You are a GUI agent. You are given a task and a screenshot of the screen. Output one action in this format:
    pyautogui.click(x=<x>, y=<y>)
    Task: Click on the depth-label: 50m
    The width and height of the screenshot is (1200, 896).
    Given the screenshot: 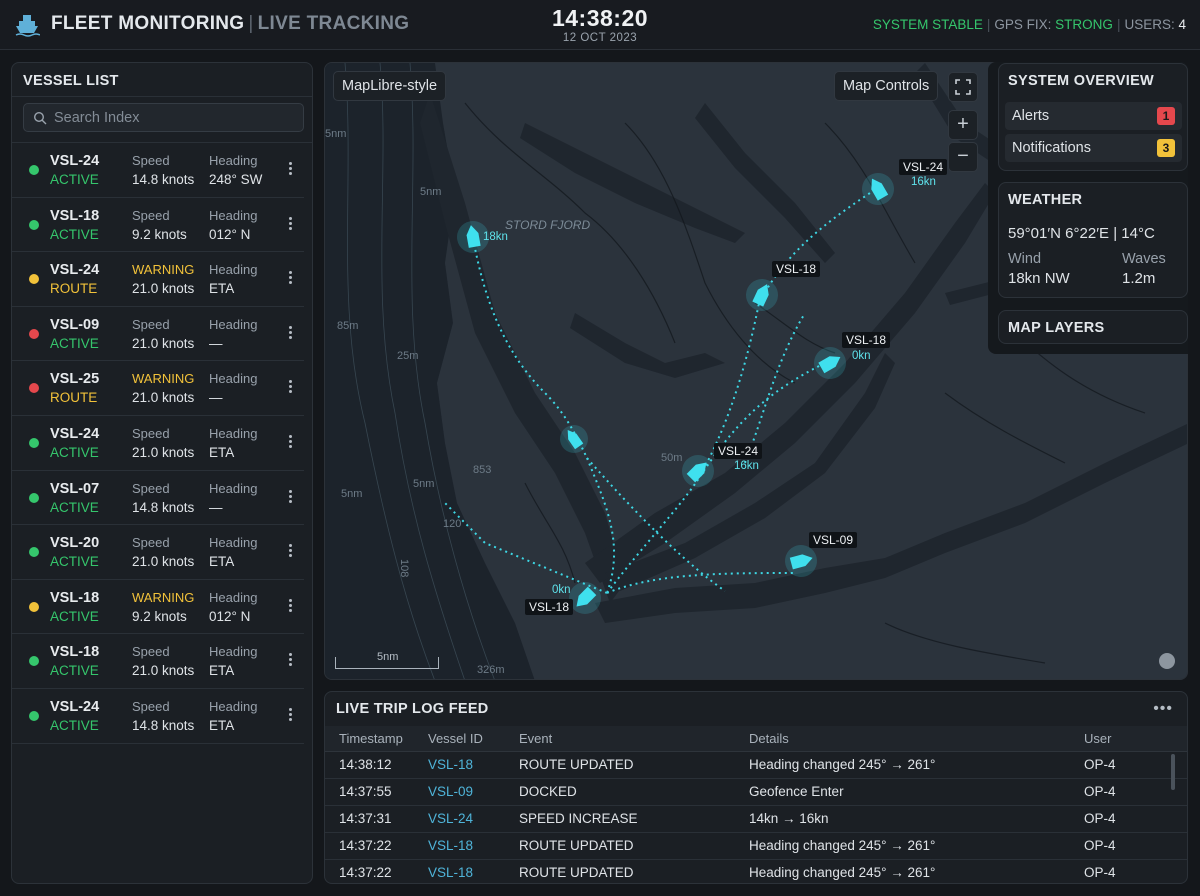 What is the action you would take?
    pyautogui.click(x=671, y=458)
    